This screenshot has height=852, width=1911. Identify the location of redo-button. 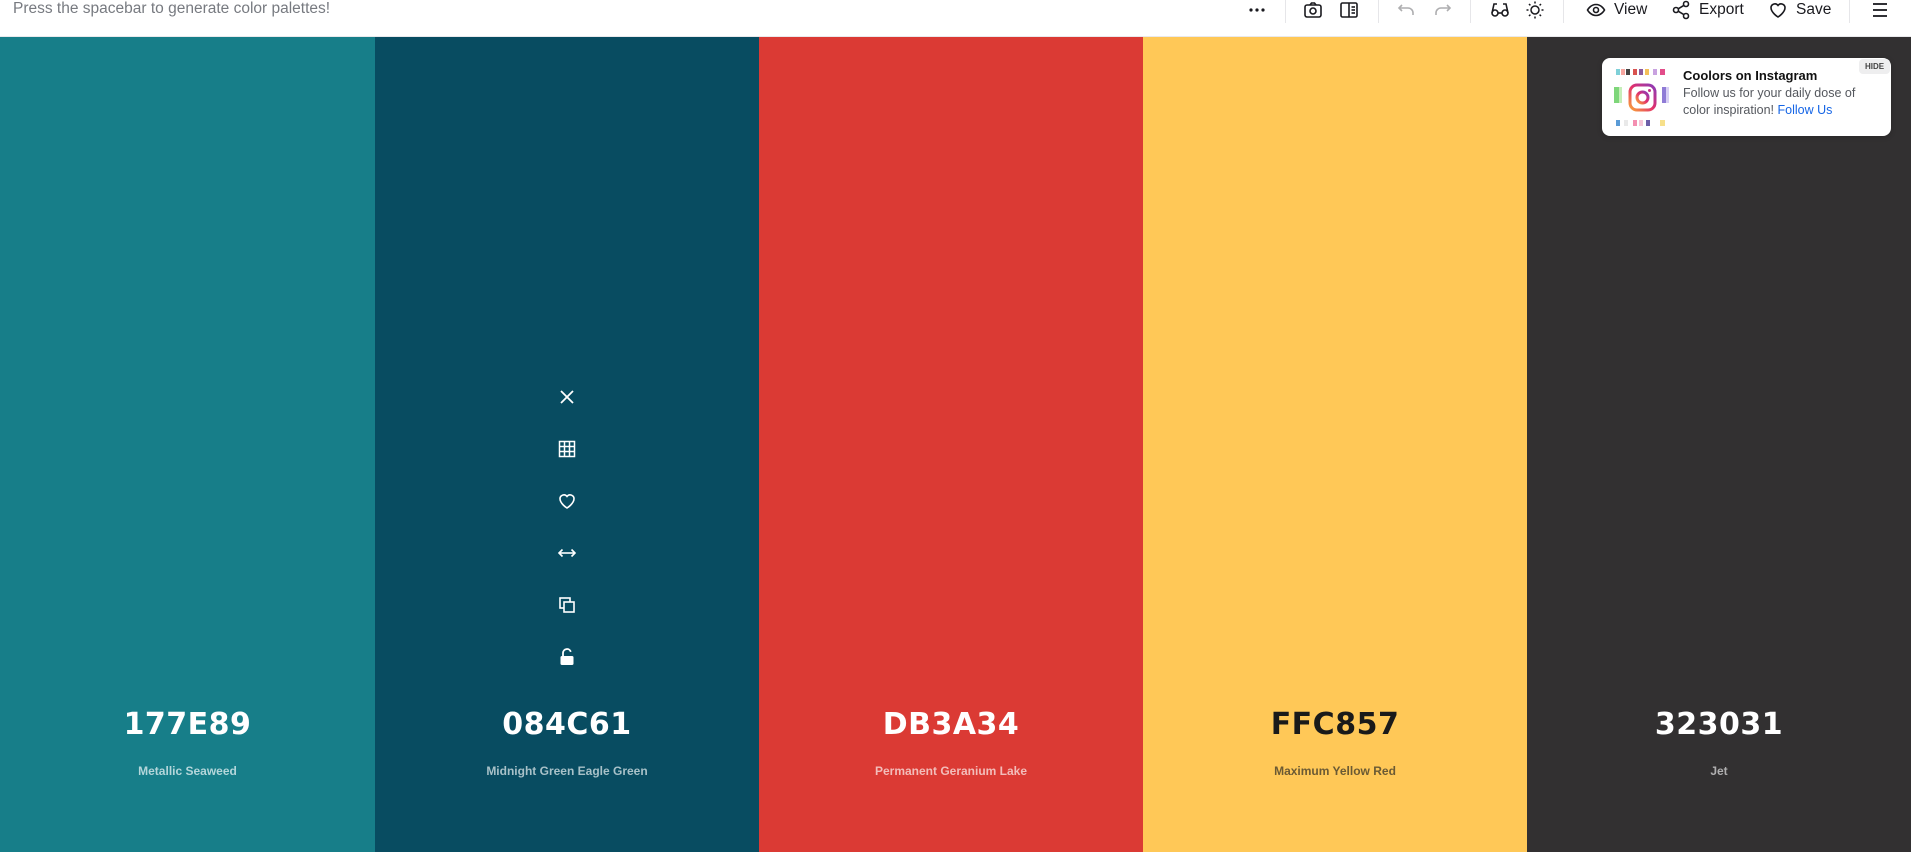
(1443, 10).